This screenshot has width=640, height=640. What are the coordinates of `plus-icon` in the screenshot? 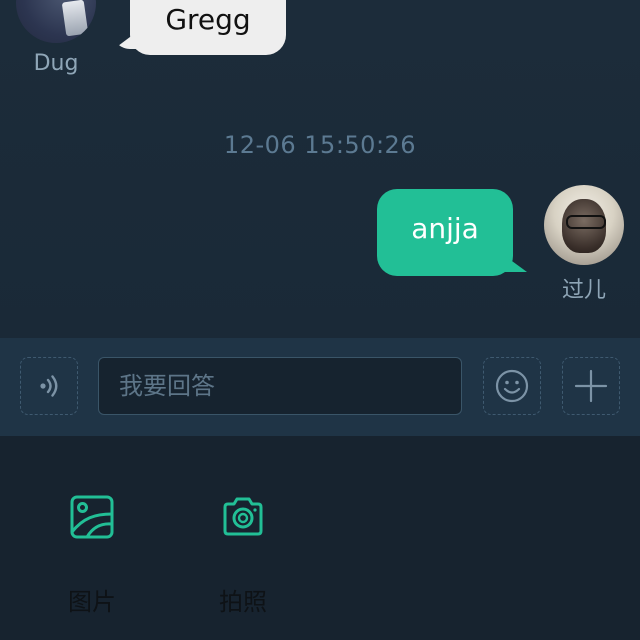 It's located at (591, 386).